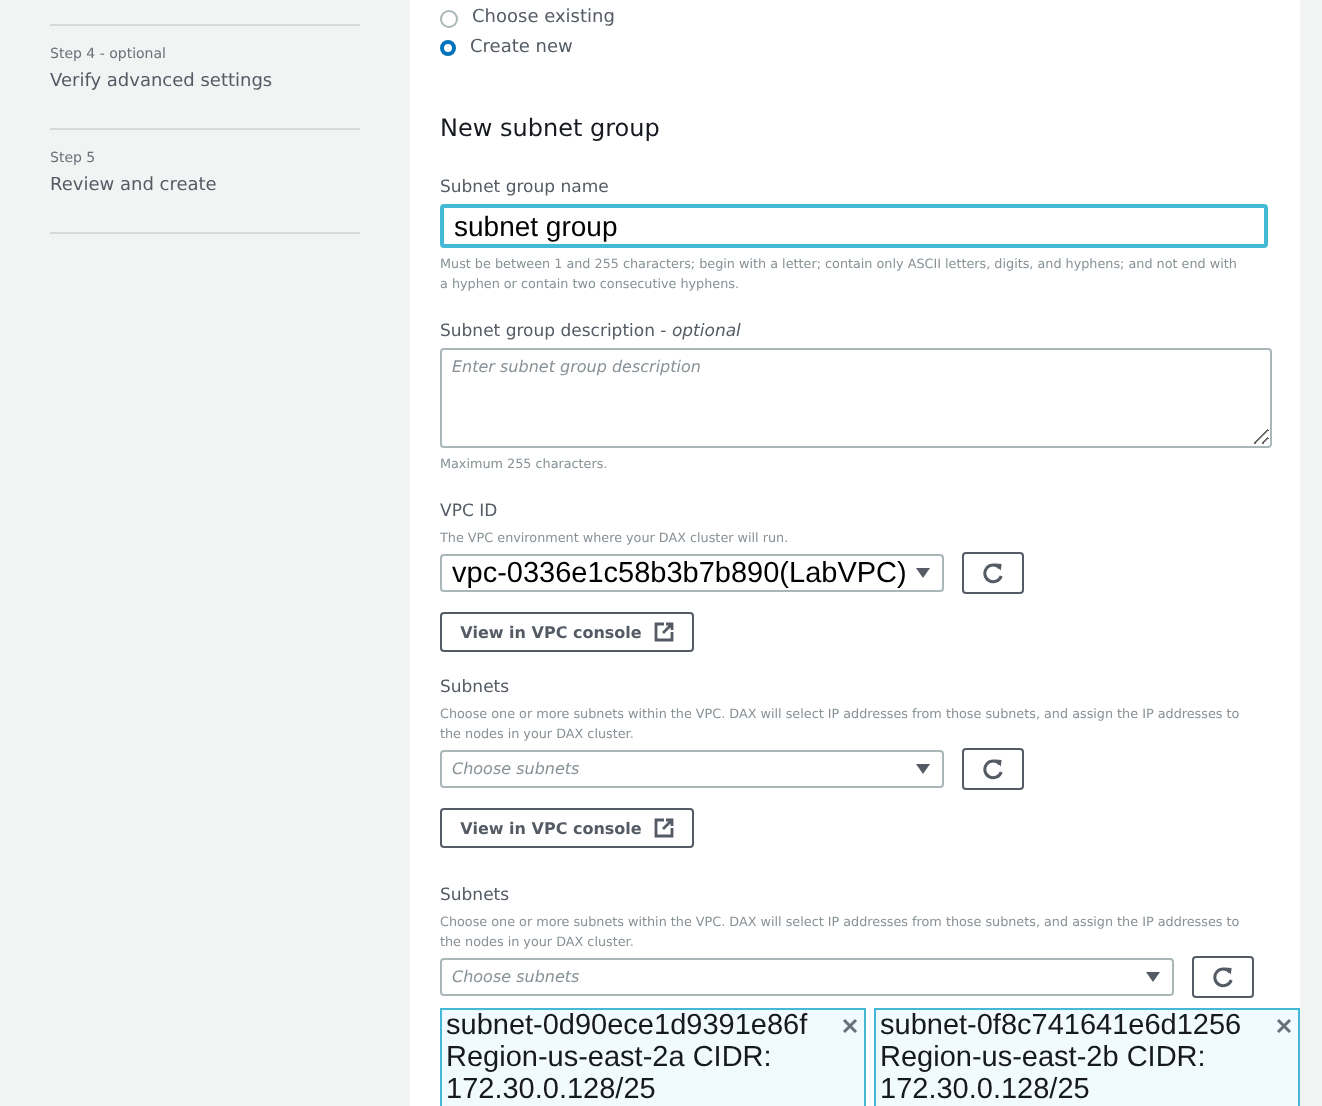 The height and width of the screenshot is (1106, 1322). I want to click on subnet-id: subnet-0d90ece1d9391e86f, so click(627, 1026).